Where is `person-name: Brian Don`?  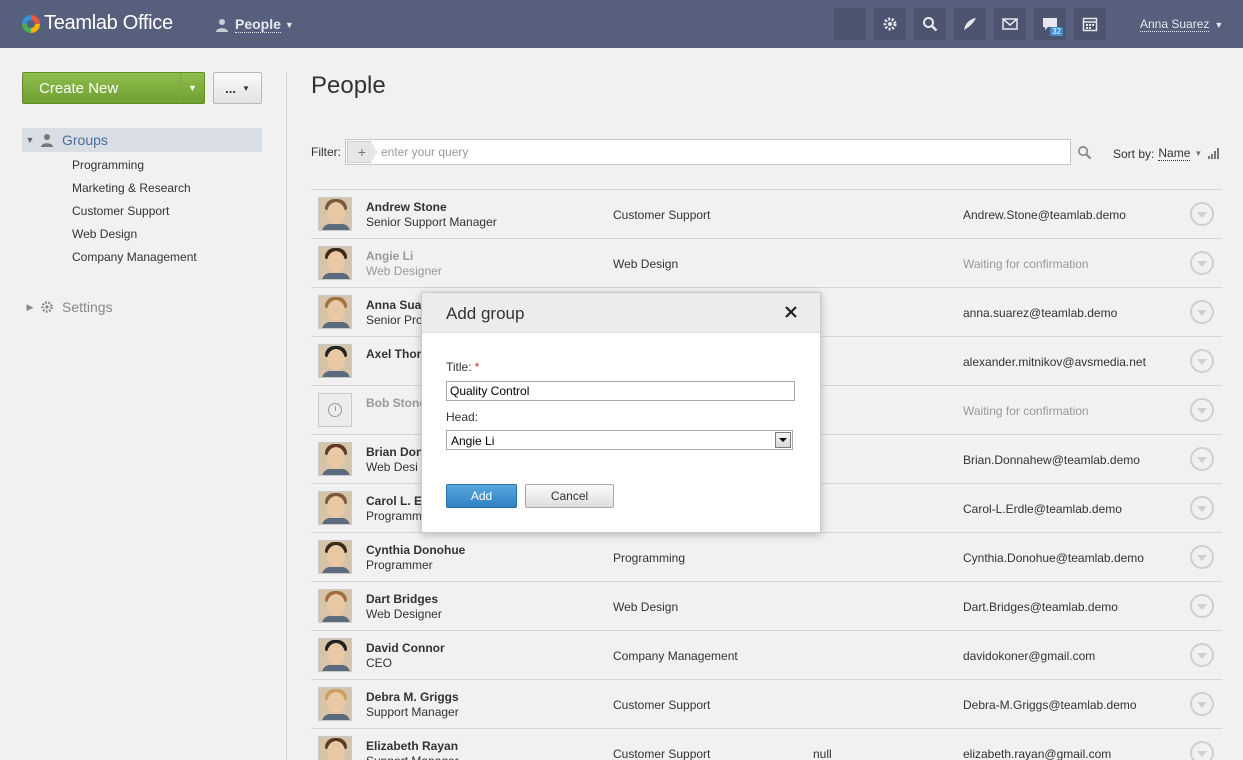
person-name: Brian Don is located at coordinates (394, 452).